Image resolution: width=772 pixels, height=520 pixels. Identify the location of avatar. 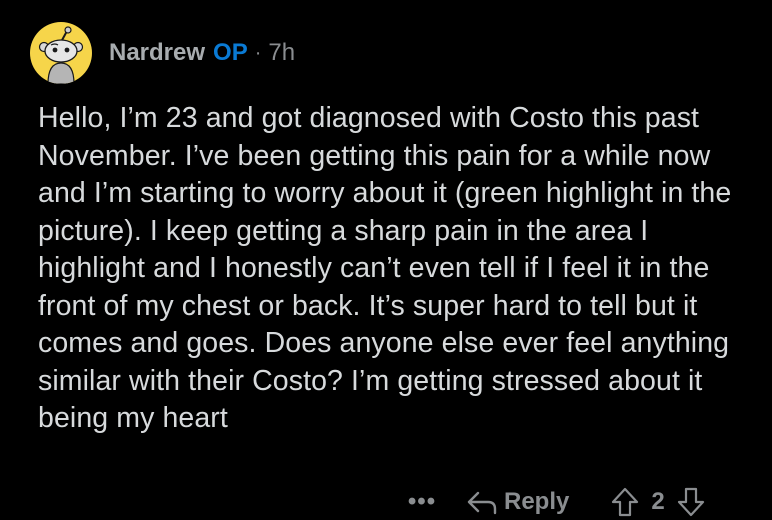
(61, 53).